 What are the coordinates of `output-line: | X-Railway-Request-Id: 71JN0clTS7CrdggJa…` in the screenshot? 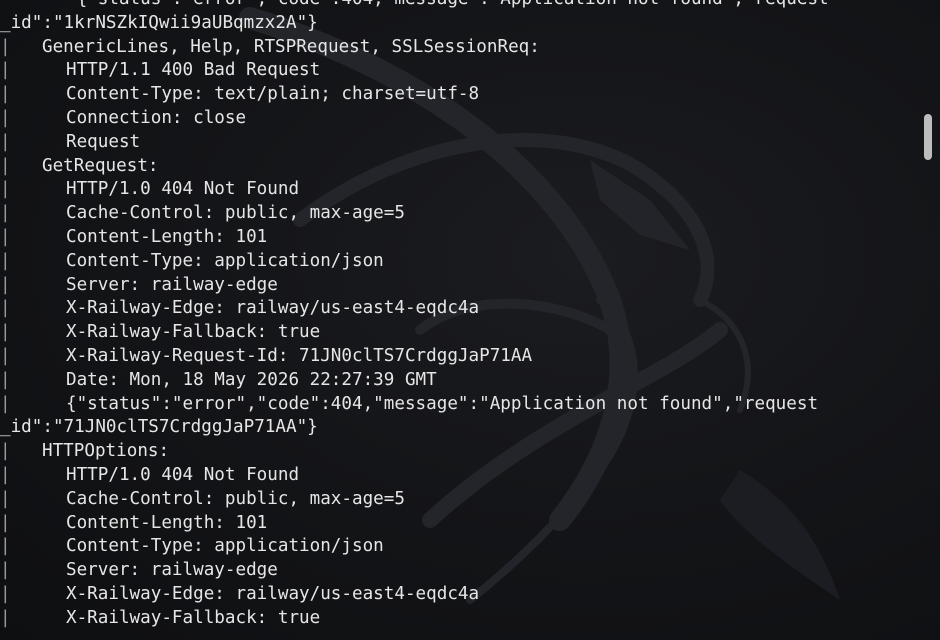 It's located at (456, 357).